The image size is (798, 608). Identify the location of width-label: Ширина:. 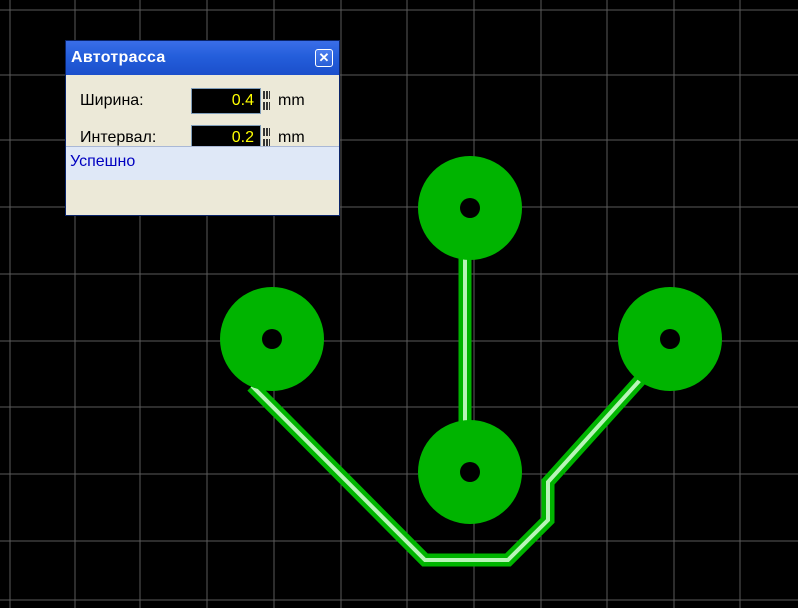
(112, 100).